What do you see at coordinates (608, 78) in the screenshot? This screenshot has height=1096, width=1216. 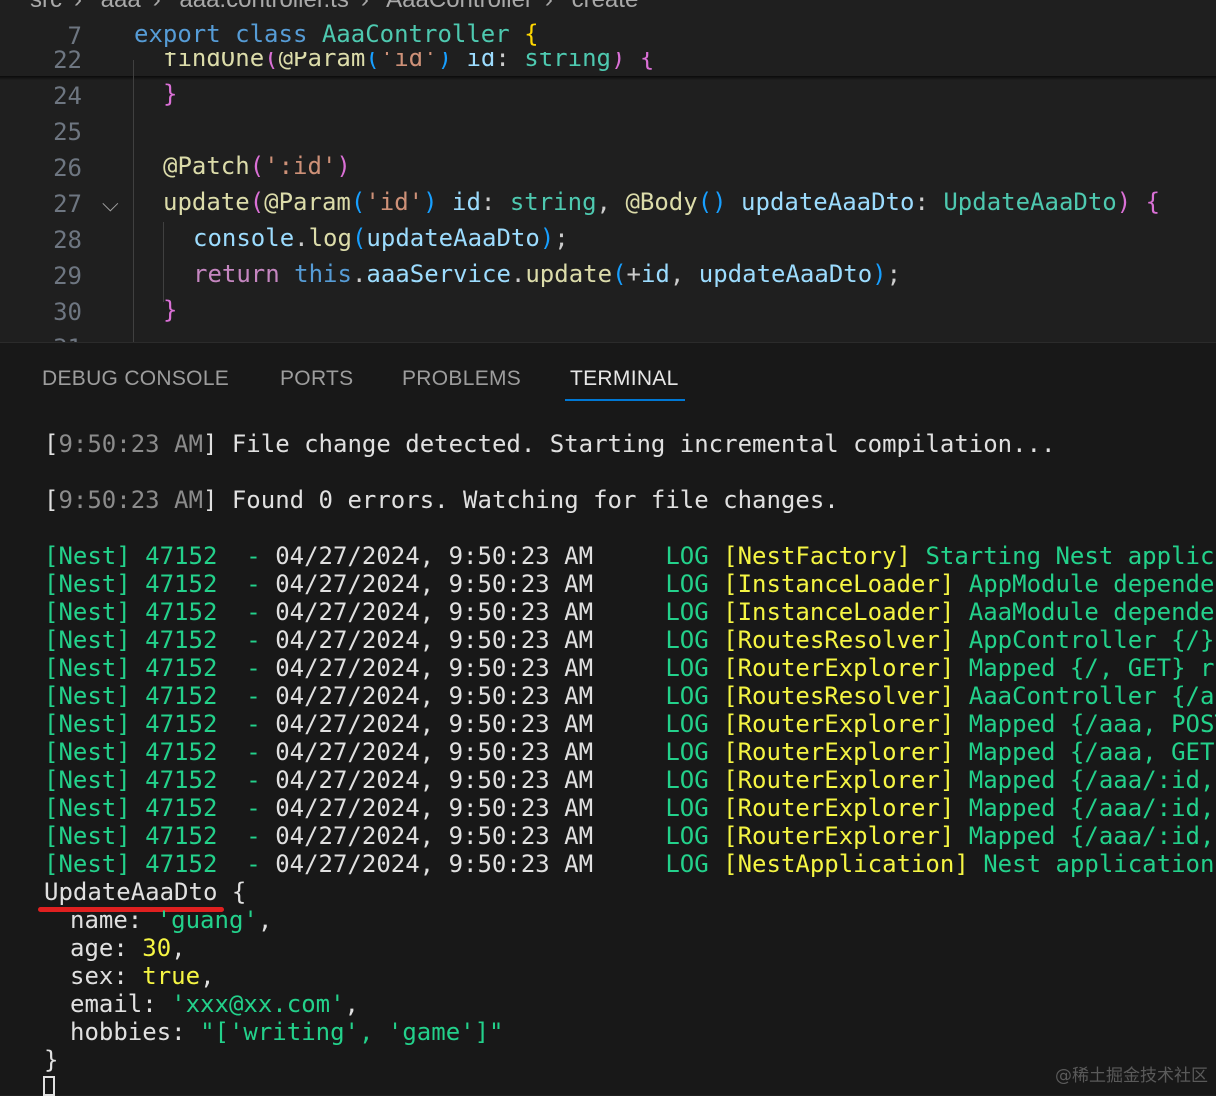 I see `sticky-scroll-shadow` at bounding box center [608, 78].